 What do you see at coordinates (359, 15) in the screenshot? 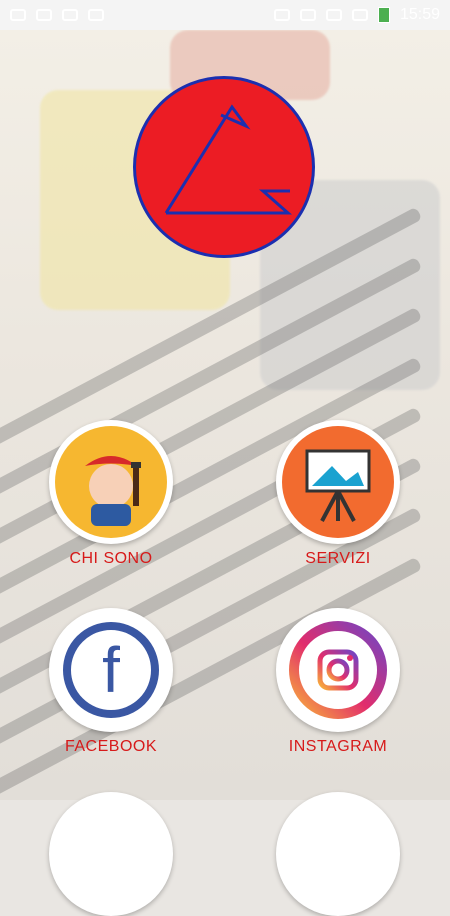
I see `signal-icon` at bounding box center [359, 15].